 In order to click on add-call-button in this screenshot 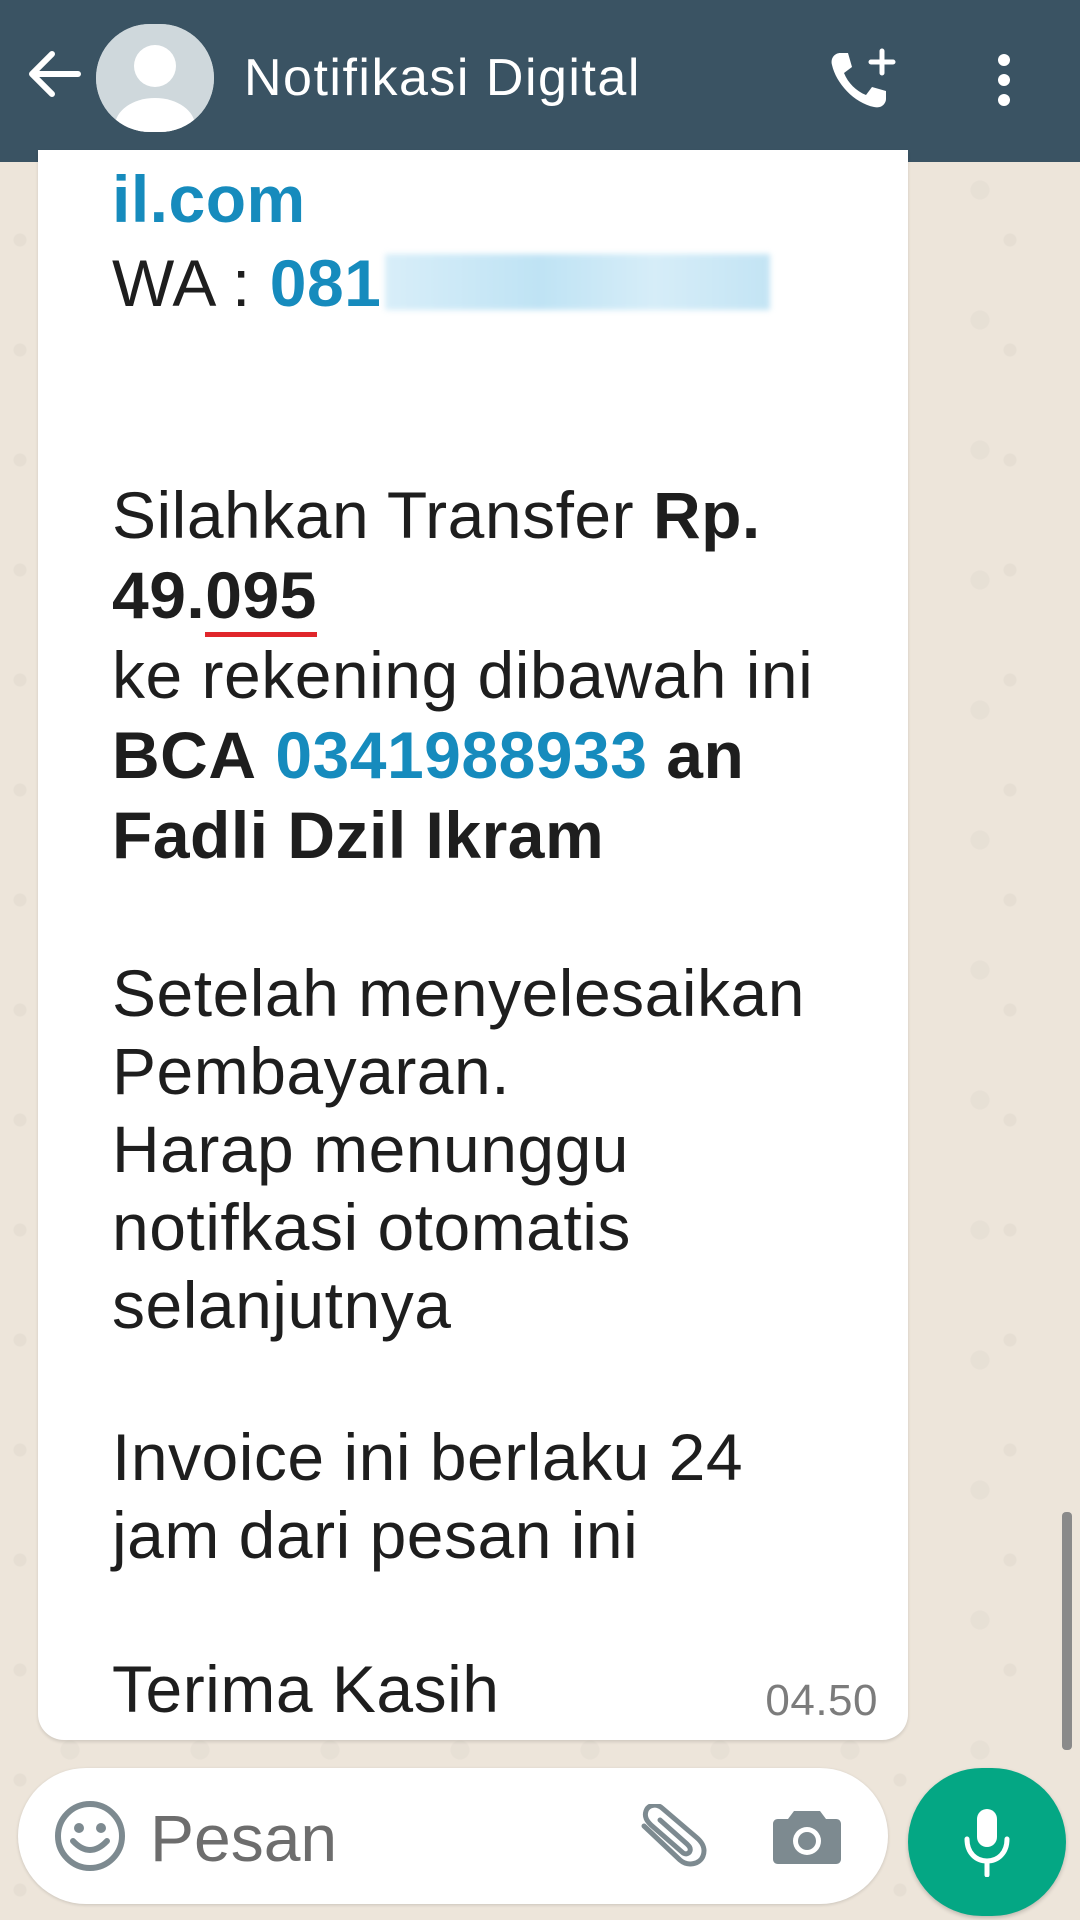, I will do `click(862, 80)`.